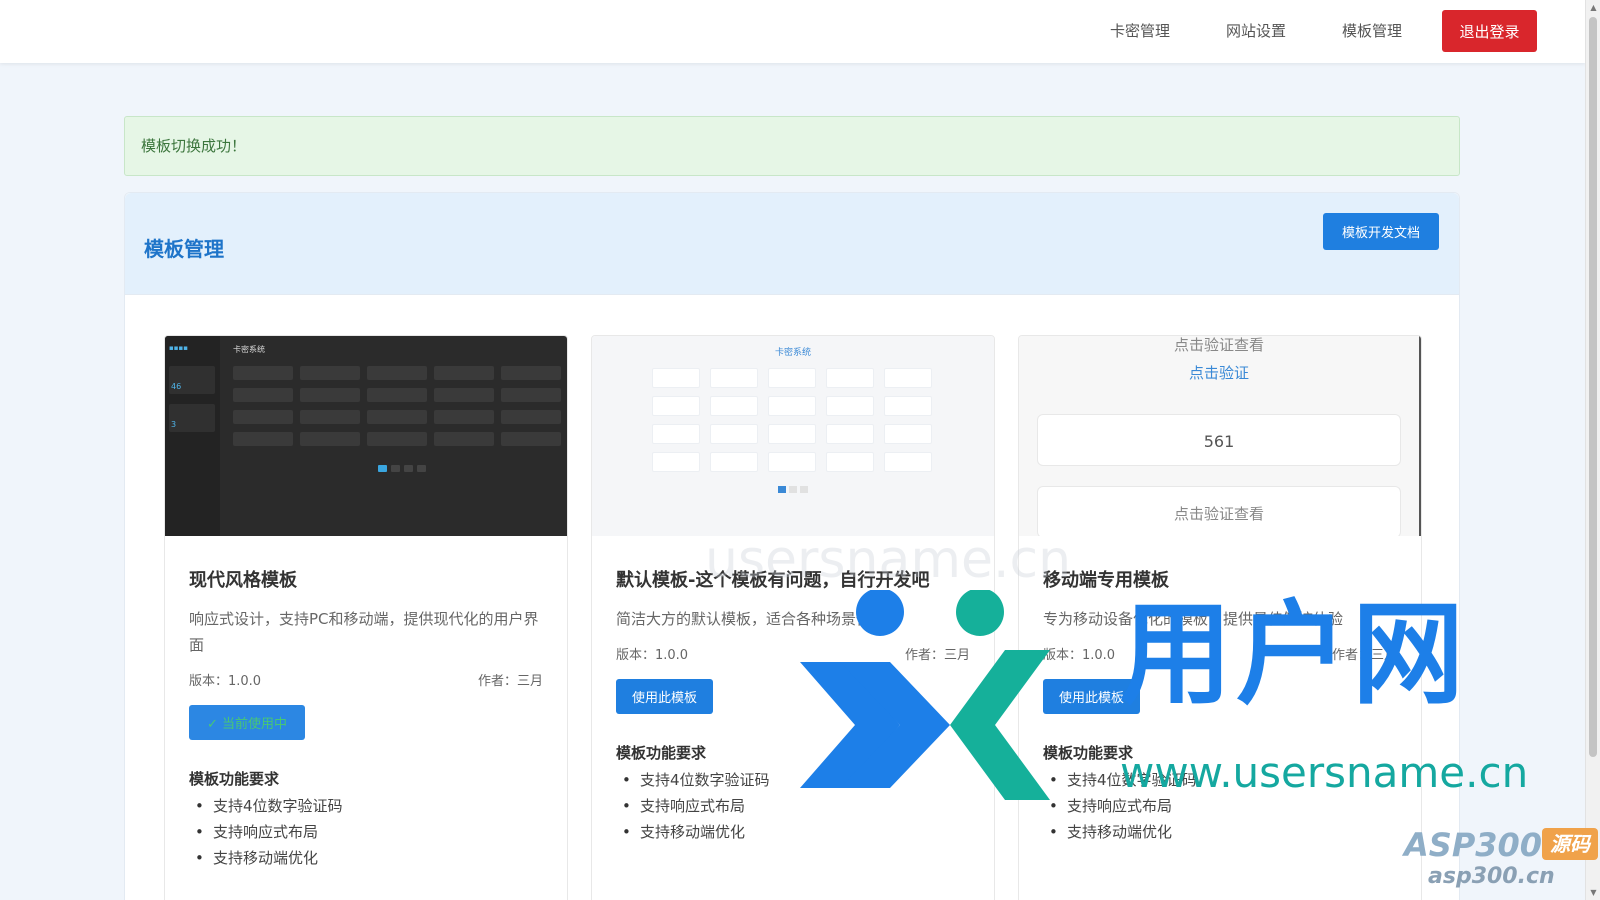  Describe the element at coordinates (1593, 387) in the screenshot. I see `scroll-thumb` at that location.